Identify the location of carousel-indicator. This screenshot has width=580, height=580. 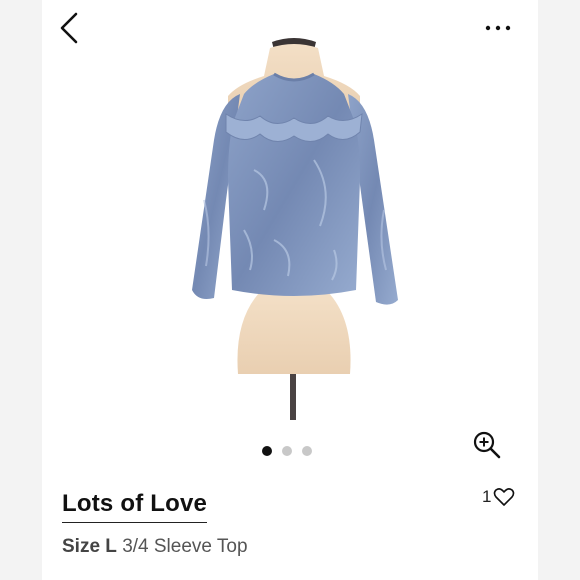
(292, 452).